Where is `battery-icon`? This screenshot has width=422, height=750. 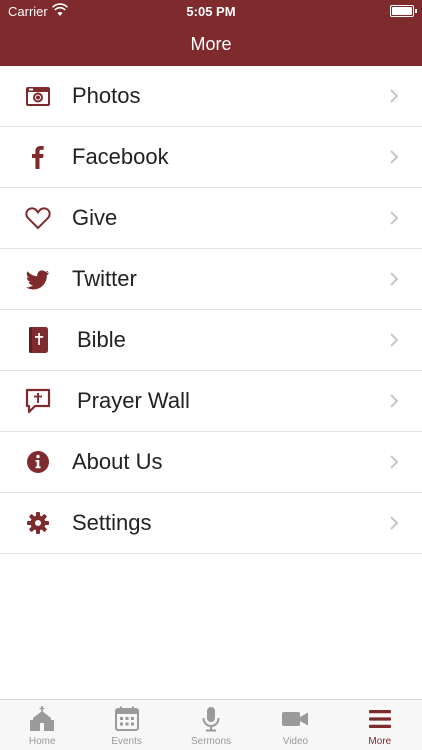 battery-icon is located at coordinates (403, 11).